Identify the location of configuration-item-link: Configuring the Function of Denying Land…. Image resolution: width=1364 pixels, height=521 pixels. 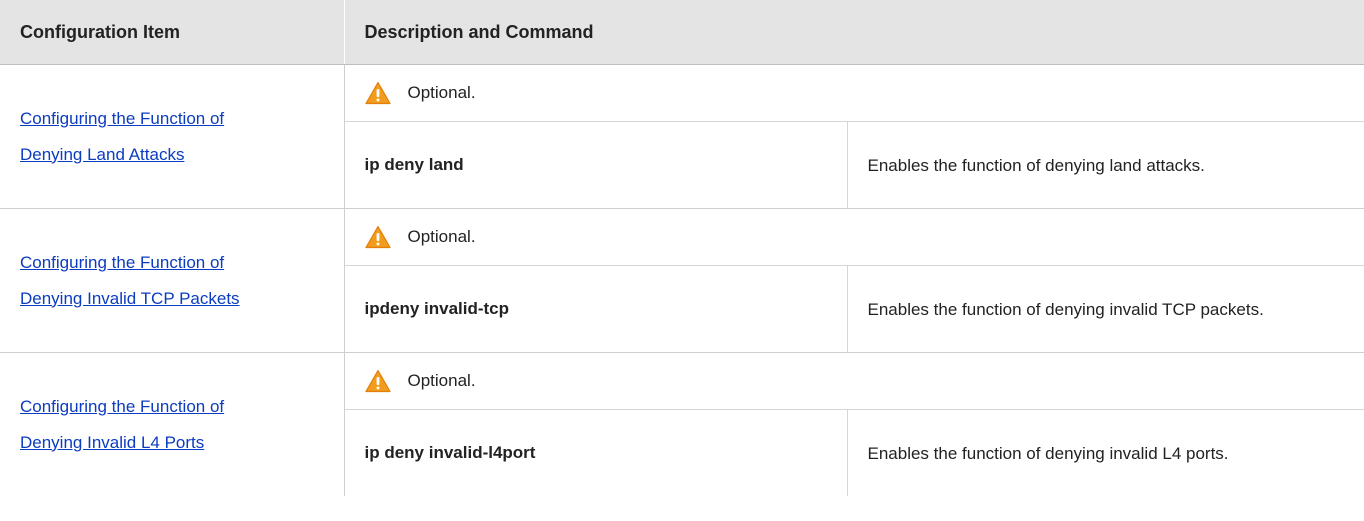
(177, 137).